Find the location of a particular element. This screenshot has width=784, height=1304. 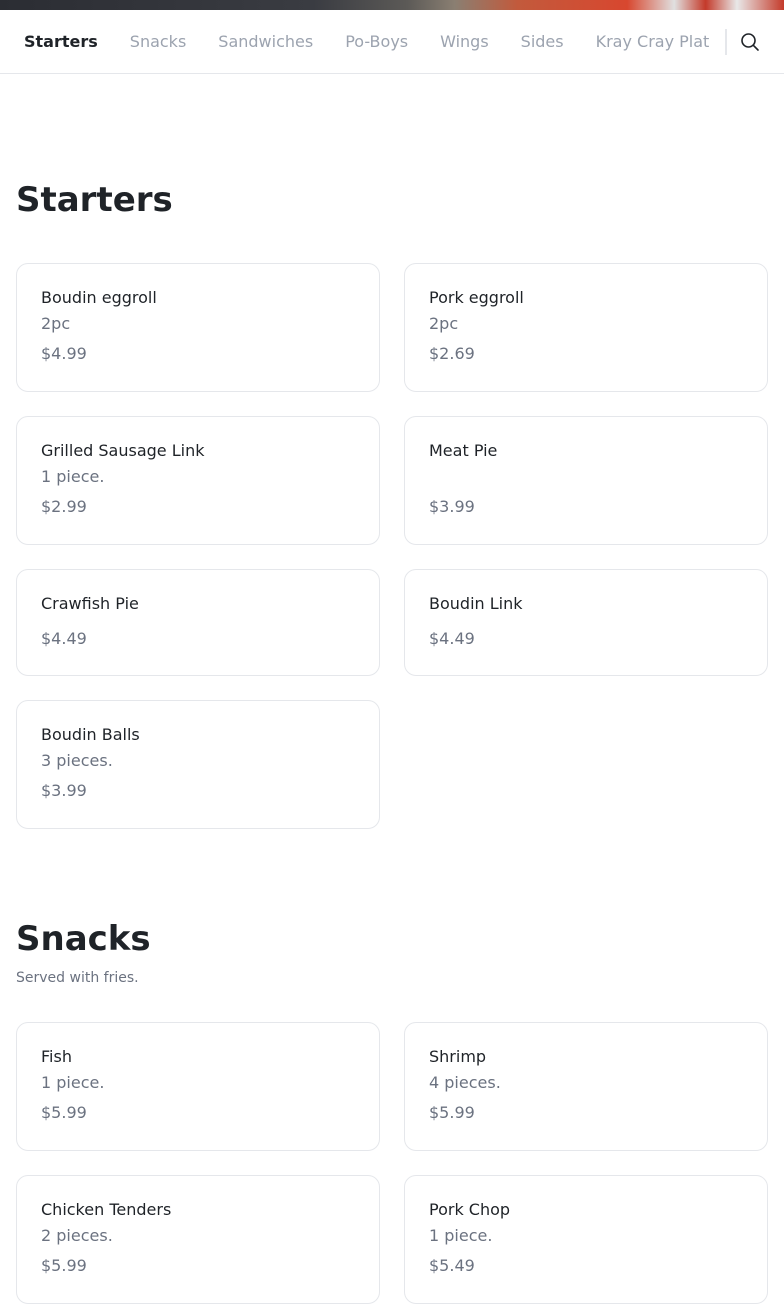

item-name: Crawfish Pie is located at coordinates (90, 603).